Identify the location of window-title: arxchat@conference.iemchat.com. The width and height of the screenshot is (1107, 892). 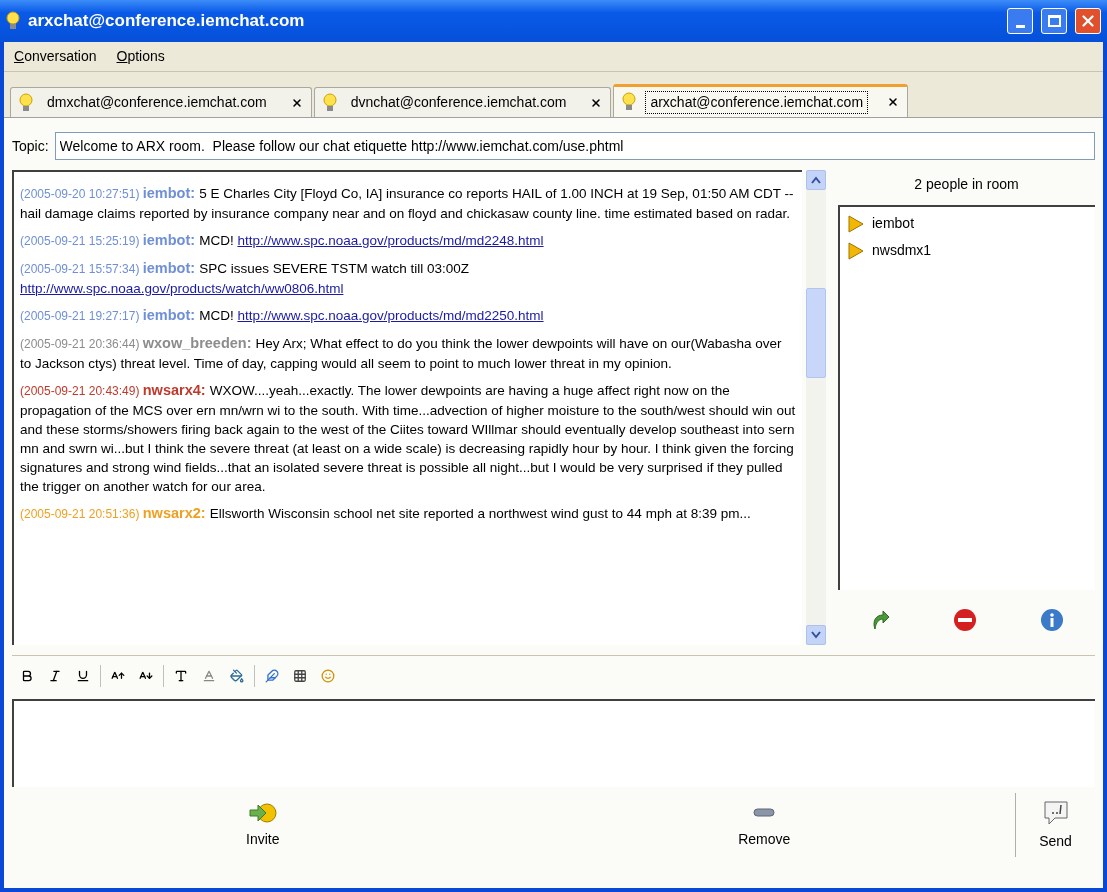
(167, 21).